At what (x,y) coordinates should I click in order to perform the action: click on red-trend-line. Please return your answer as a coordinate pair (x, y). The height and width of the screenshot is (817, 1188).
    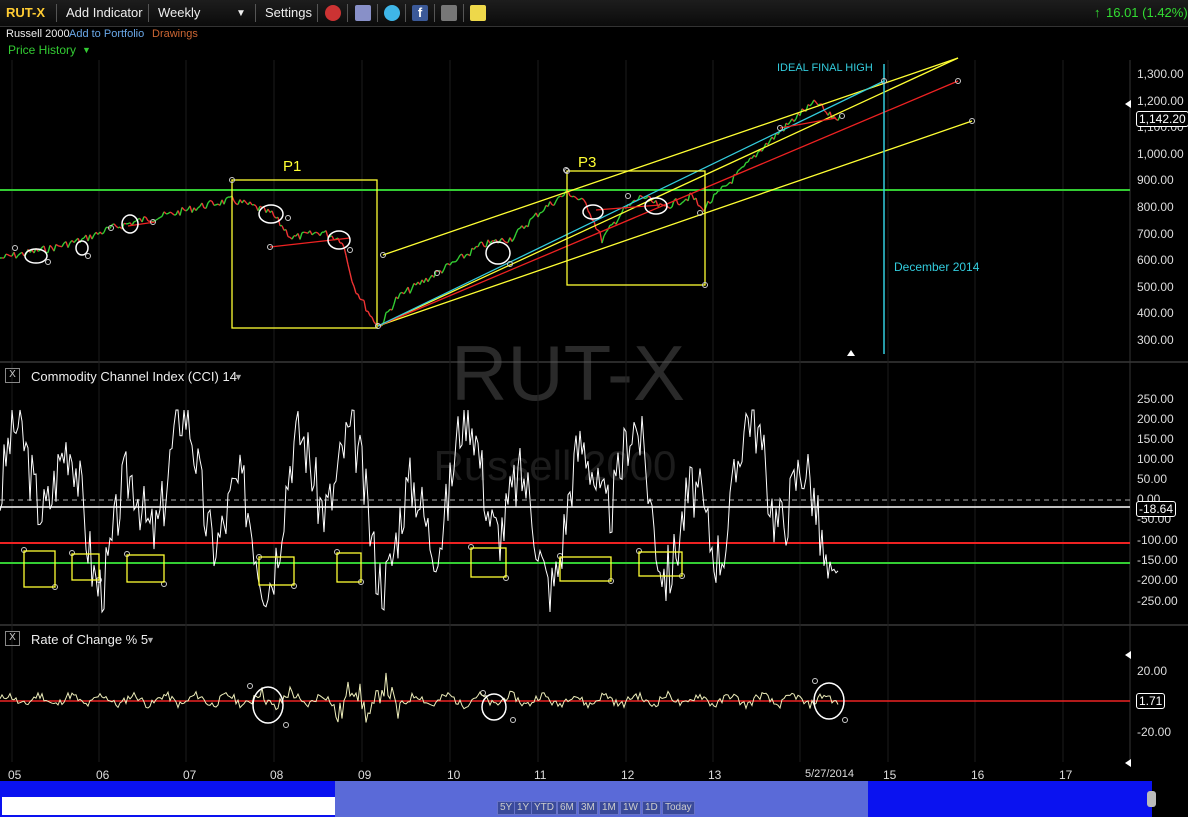
    Looking at the image, I should click on (668, 203).